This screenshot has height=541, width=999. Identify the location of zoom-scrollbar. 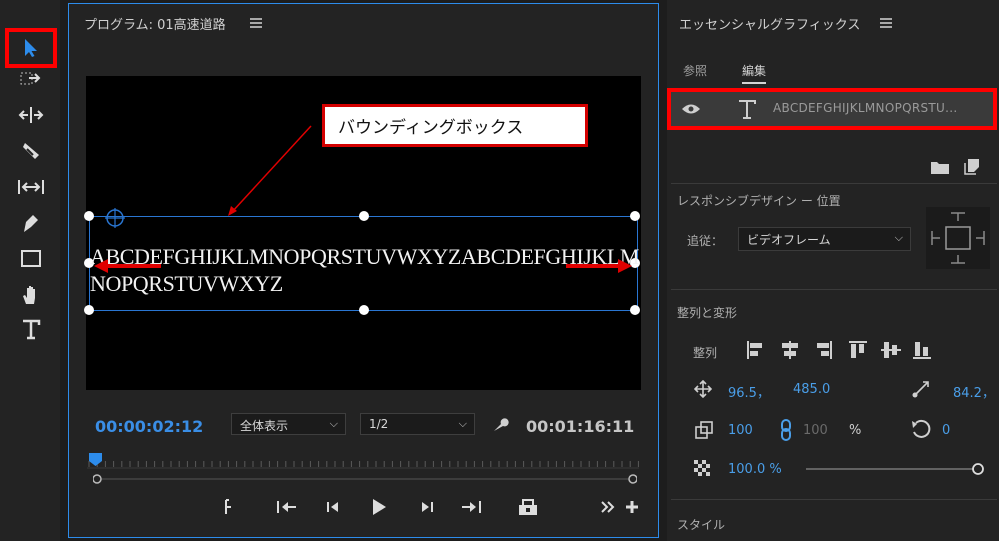
(365, 479).